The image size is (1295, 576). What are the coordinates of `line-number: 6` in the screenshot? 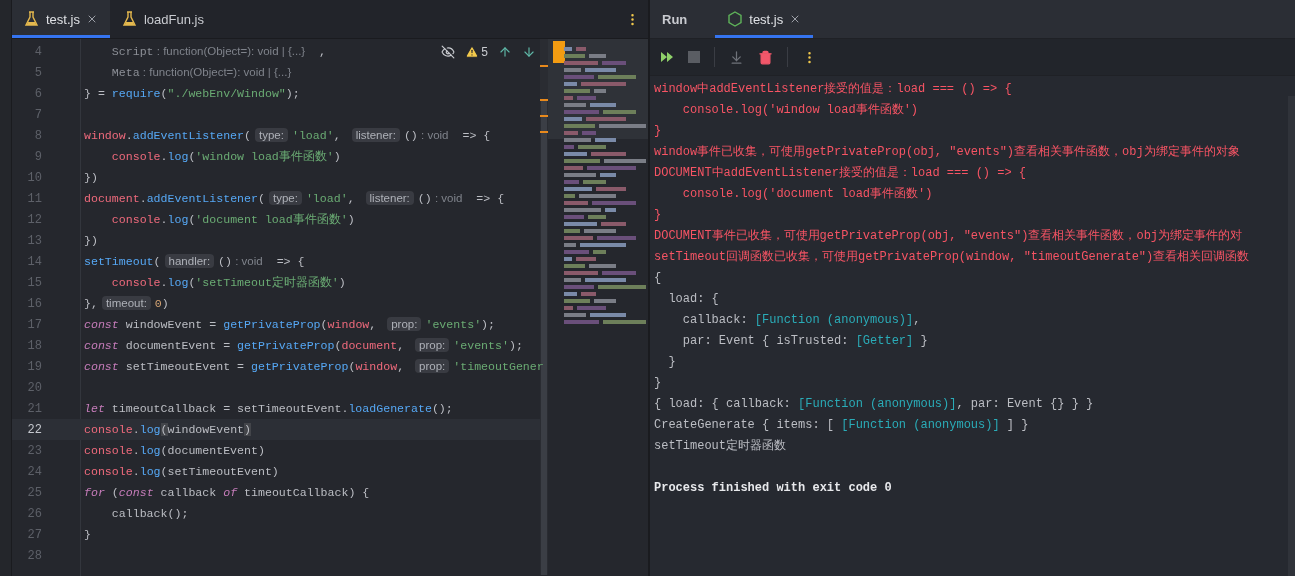 It's located at (37, 93).